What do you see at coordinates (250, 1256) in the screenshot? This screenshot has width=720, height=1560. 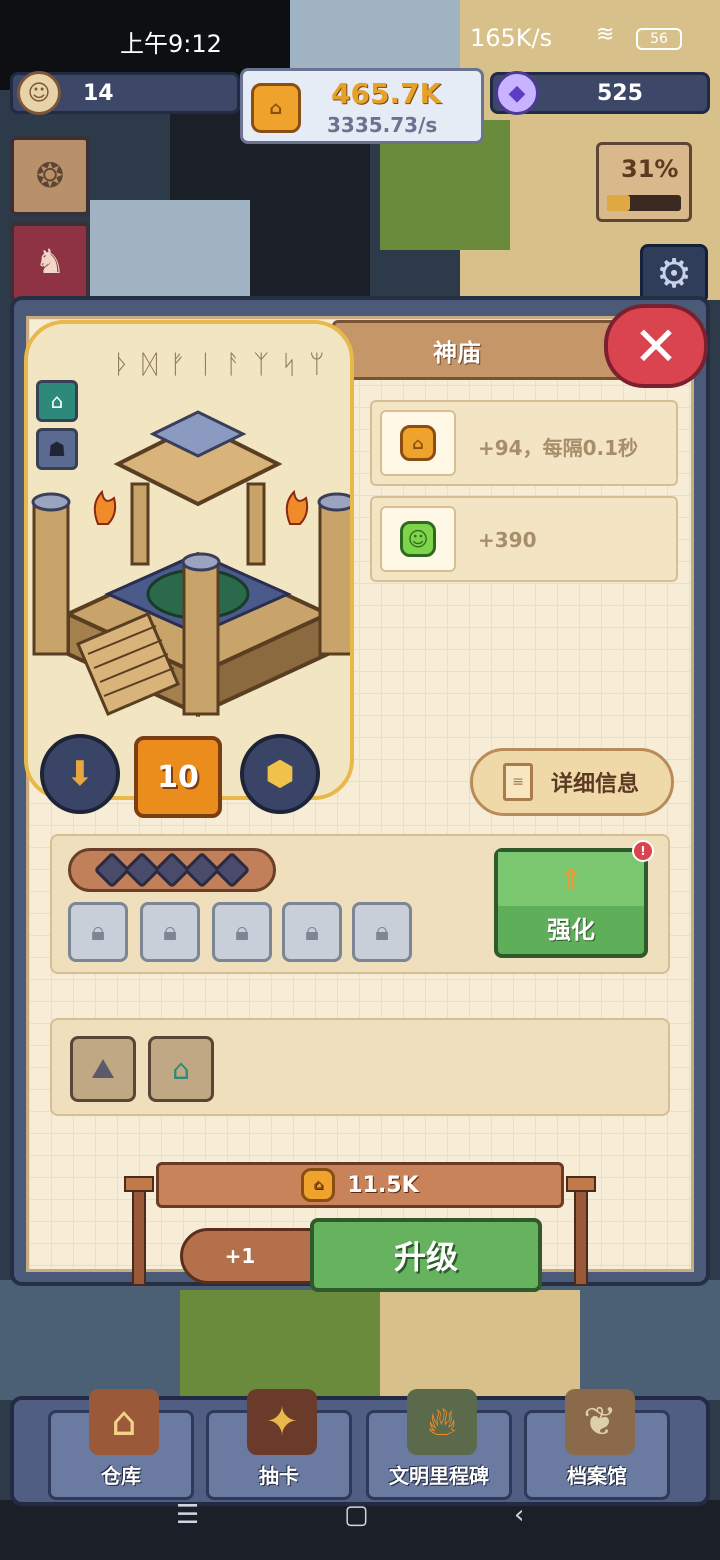 I see `upgrade-amount-button: +1` at bounding box center [250, 1256].